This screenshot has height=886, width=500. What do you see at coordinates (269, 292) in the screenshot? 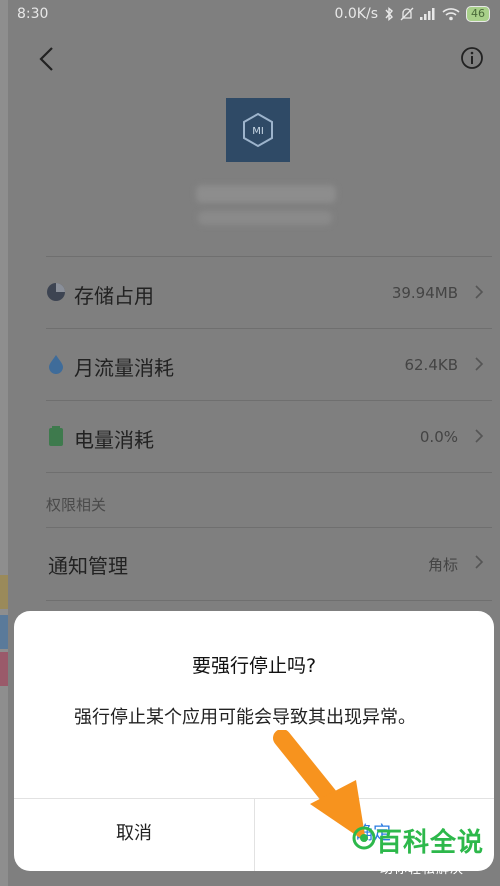
I see `storage-usage-row: 存储占用 39.94MB` at bounding box center [269, 292].